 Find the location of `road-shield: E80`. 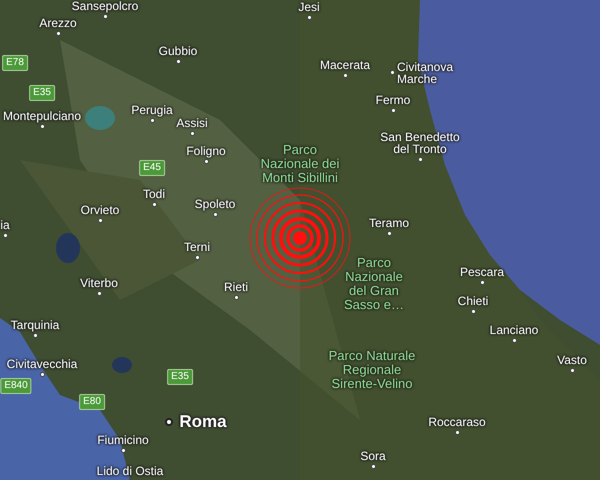

road-shield: E80 is located at coordinates (92, 402).